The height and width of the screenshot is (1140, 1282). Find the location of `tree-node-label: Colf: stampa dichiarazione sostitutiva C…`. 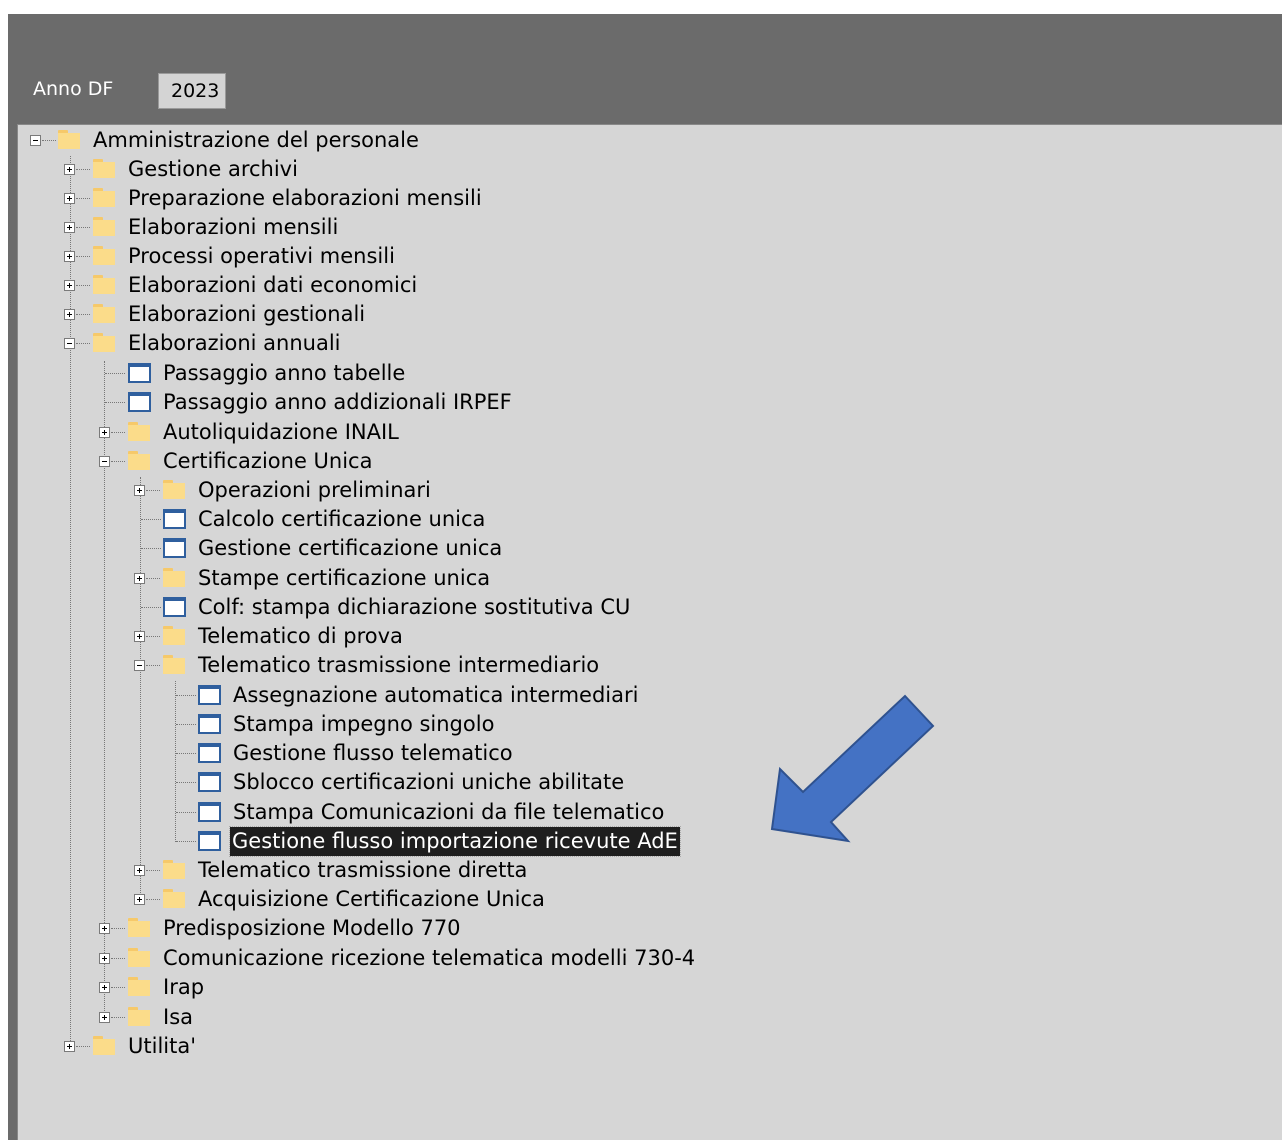

tree-node-label: Colf: stampa dichiarazione sostitutiva C… is located at coordinates (414, 607).